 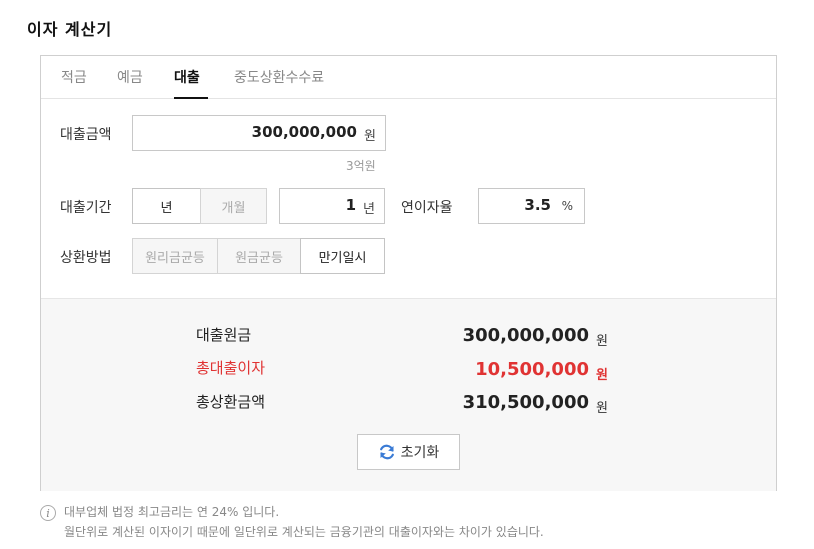 What do you see at coordinates (370, 136) in the screenshot?
I see `loan-amount-unit: 원` at bounding box center [370, 136].